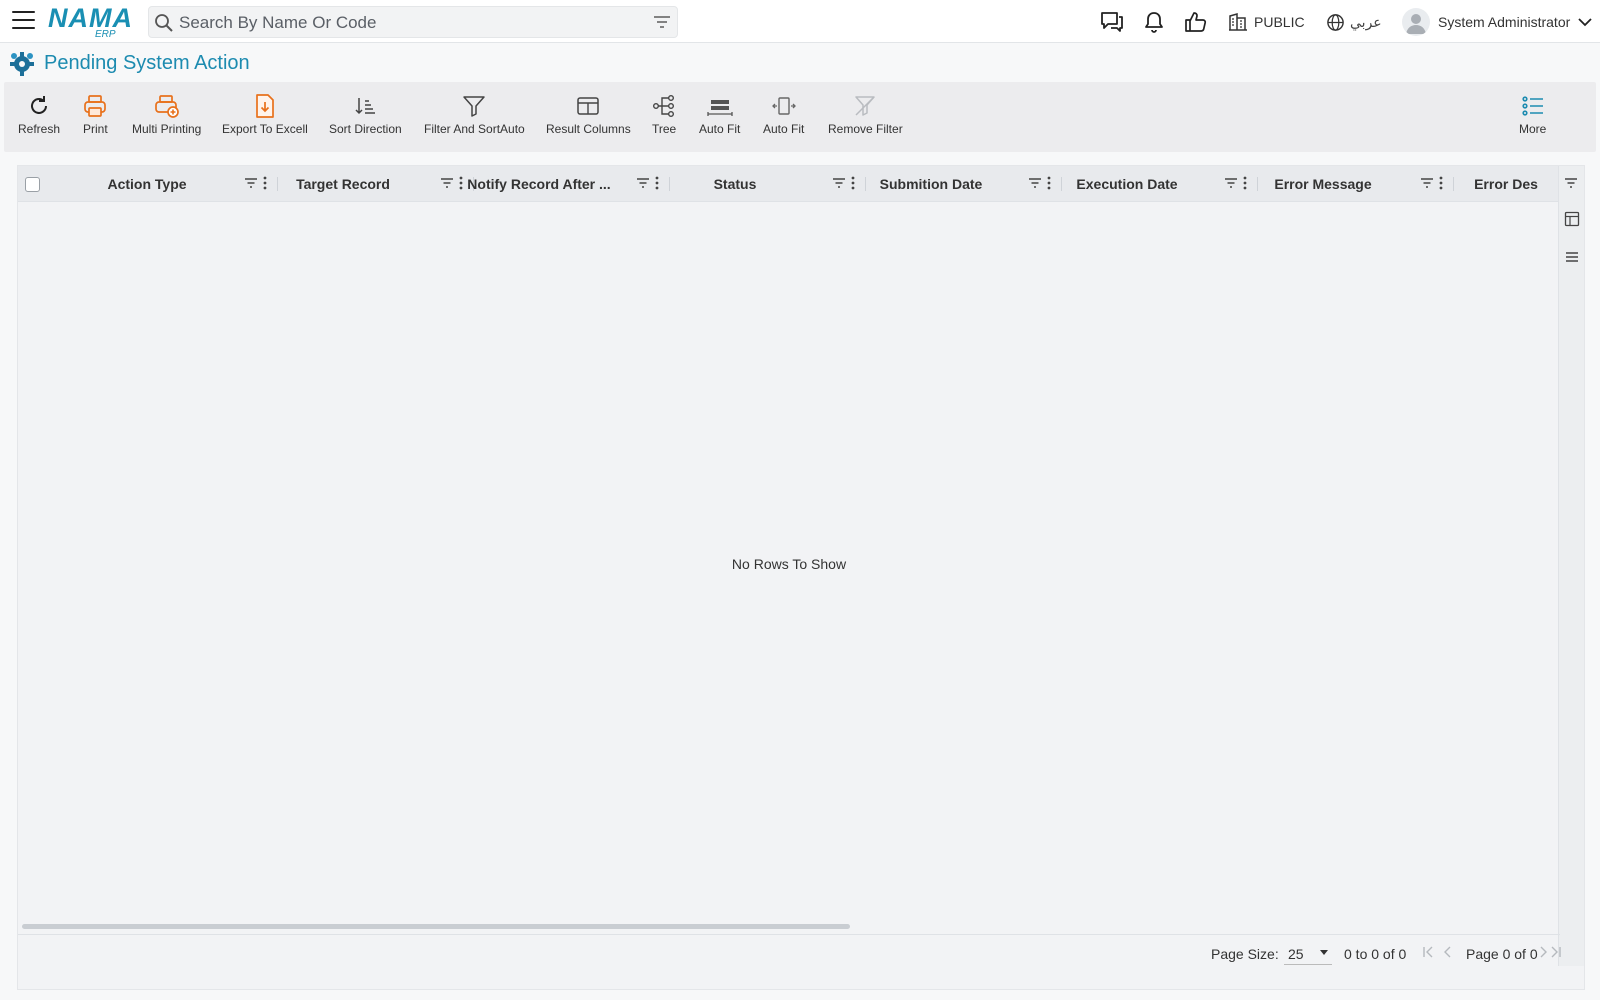  Describe the element at coordinates (265, 106) in the screenshot. I see `export-file-icon` at that location.